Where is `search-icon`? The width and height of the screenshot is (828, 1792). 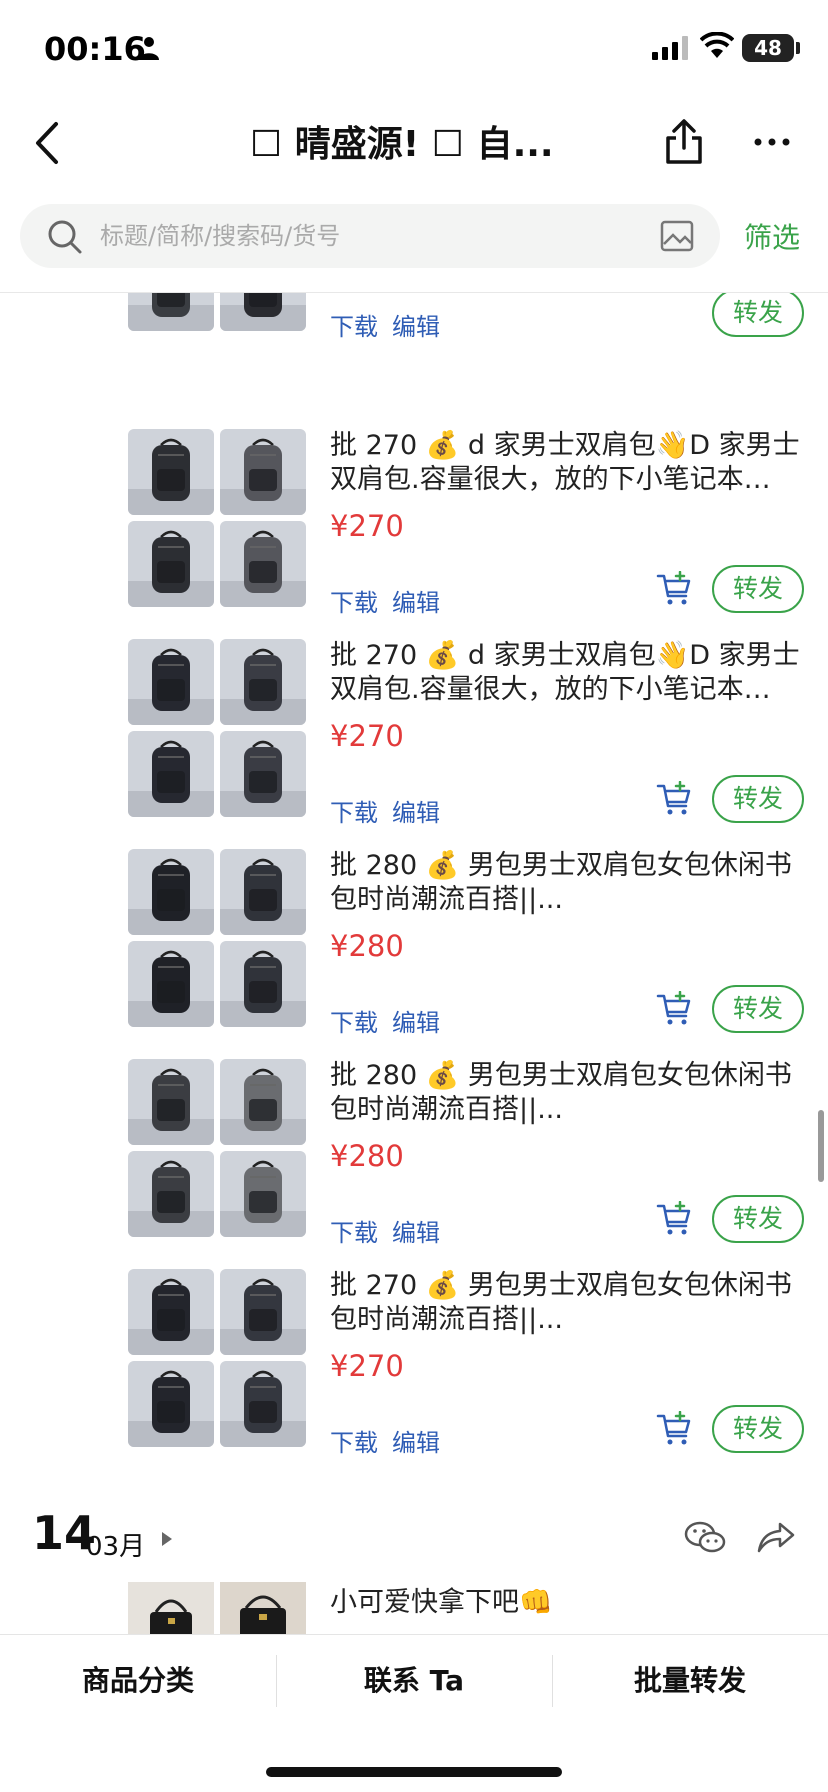 search-icon is located at coordinates (65, 237).